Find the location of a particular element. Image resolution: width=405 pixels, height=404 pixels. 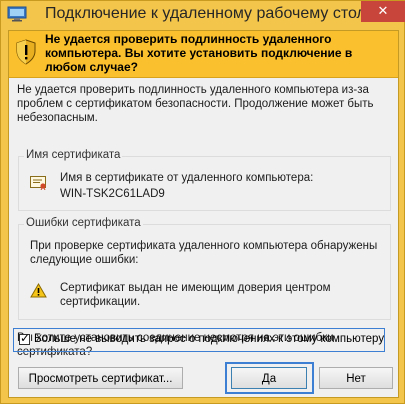

dont-ask-again-checkbox: ✓ is located at coordinates (25, 338).